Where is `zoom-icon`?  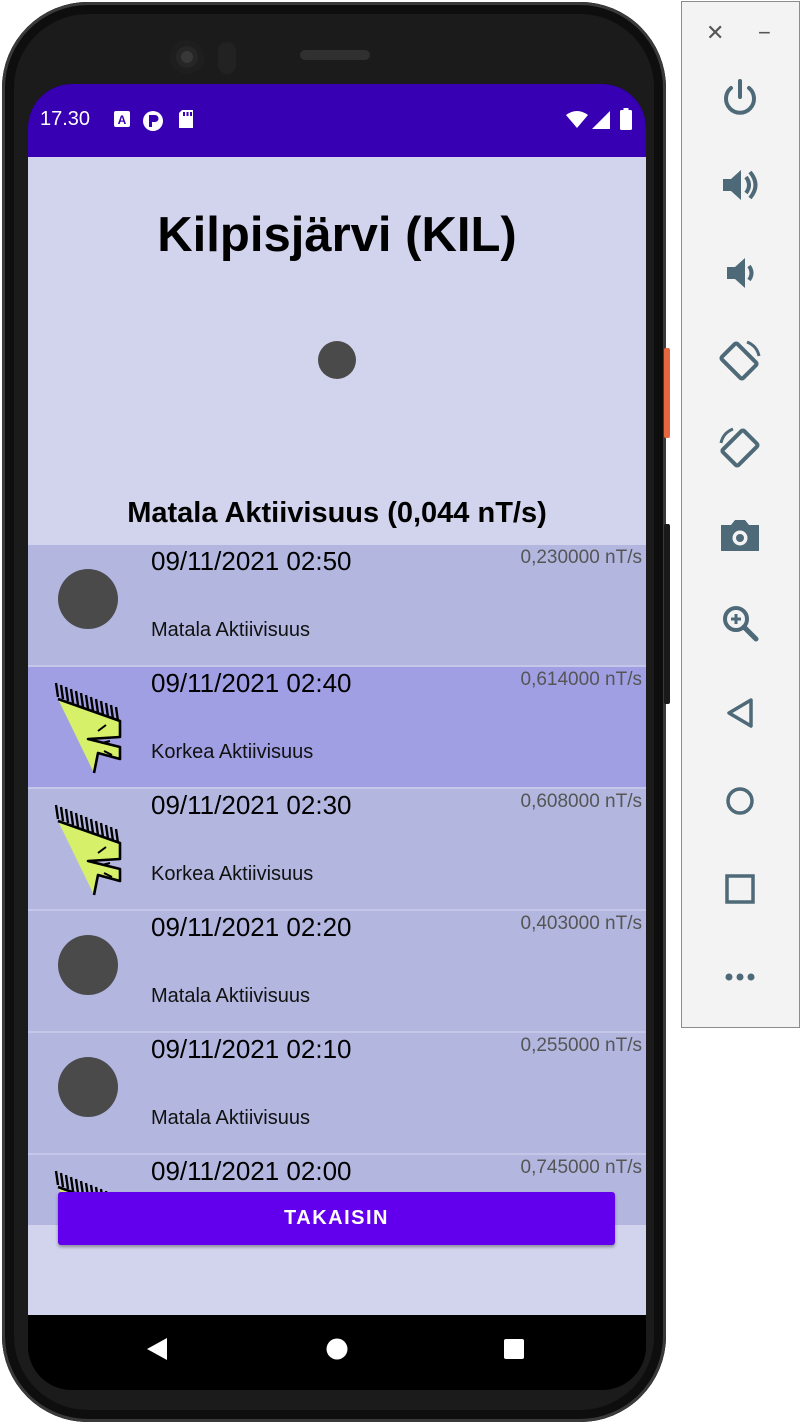
zoom-icon is located at coordinates (740, 623).